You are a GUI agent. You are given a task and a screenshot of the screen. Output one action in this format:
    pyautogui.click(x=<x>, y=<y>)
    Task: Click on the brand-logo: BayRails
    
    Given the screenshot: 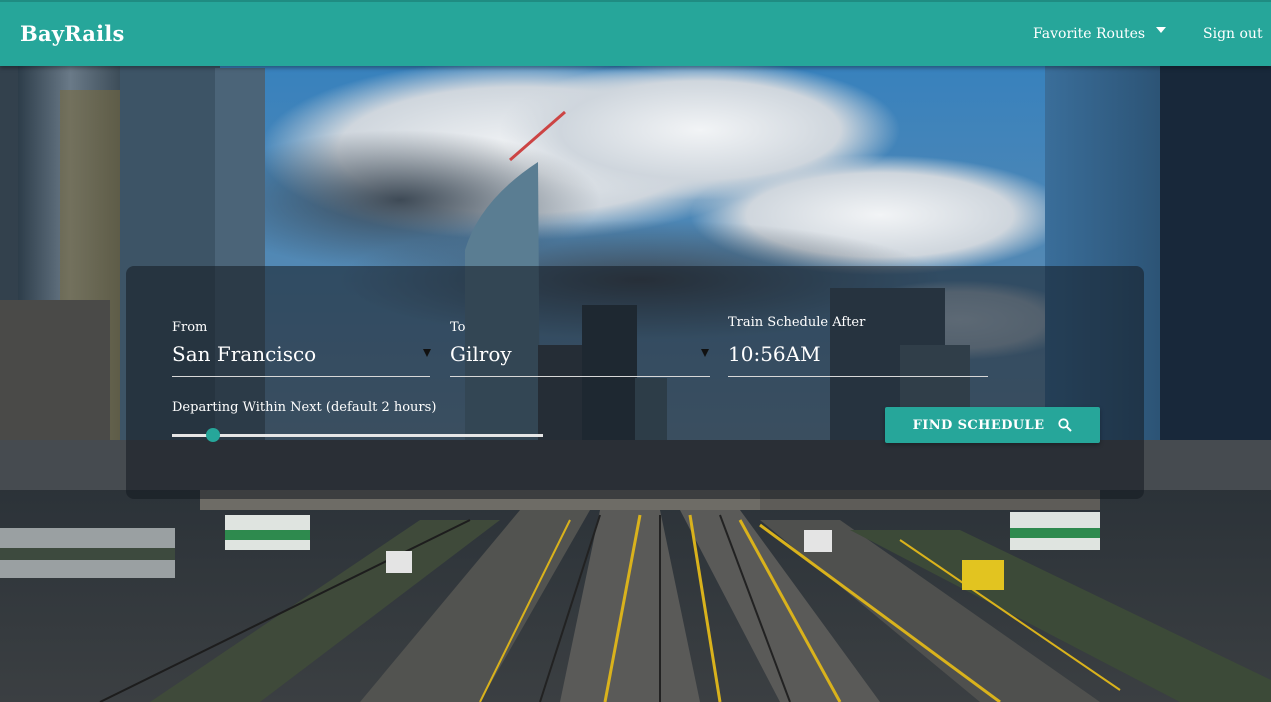 What is the action you would take?
    pyautogui.click(x=72, y=33)
    